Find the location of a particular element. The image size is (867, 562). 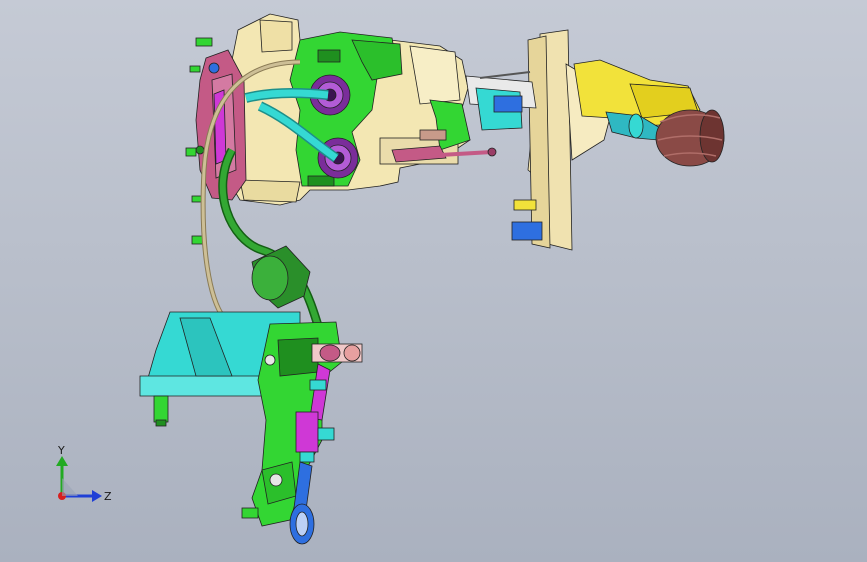

shift-knob is located at coordinates (690, 138).